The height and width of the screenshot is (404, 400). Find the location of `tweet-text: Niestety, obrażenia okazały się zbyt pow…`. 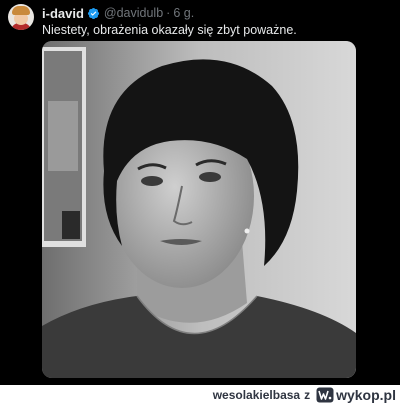

tweet-text: Niestety, obrażenia okazały się zbyt pow… is located at coordinates (169, 30).